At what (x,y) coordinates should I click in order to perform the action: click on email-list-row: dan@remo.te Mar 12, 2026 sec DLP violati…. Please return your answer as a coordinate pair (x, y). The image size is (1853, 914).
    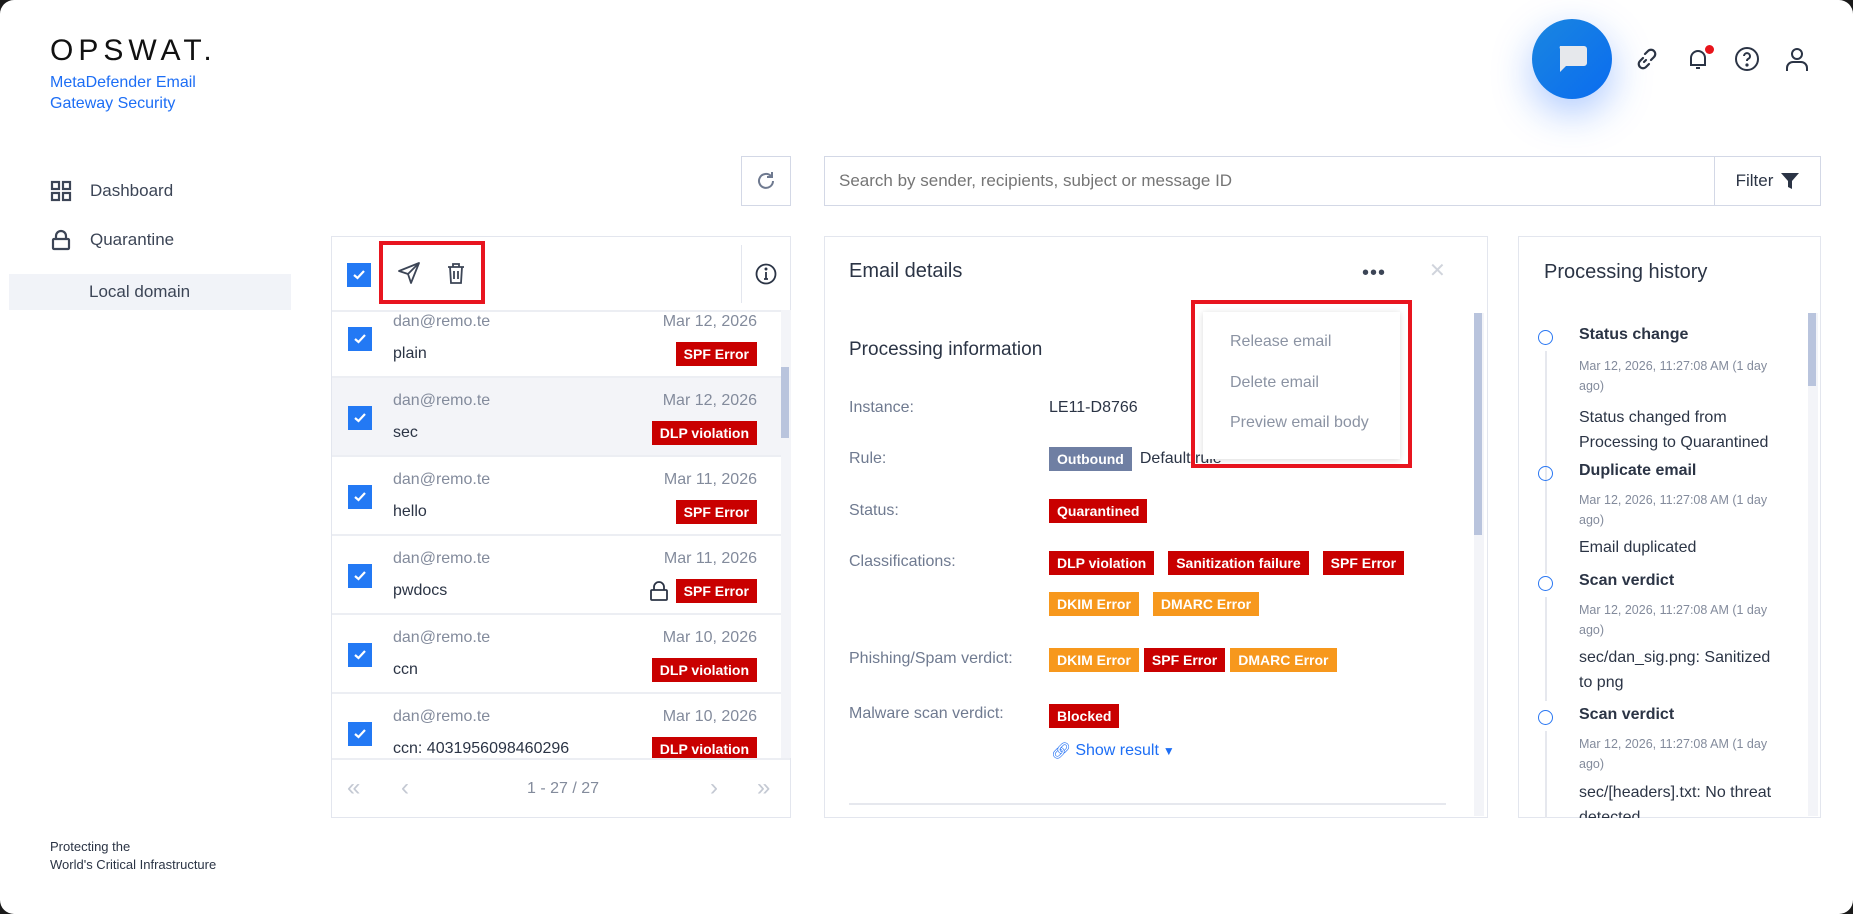
    Looking at the image, I should click on (556, 417).